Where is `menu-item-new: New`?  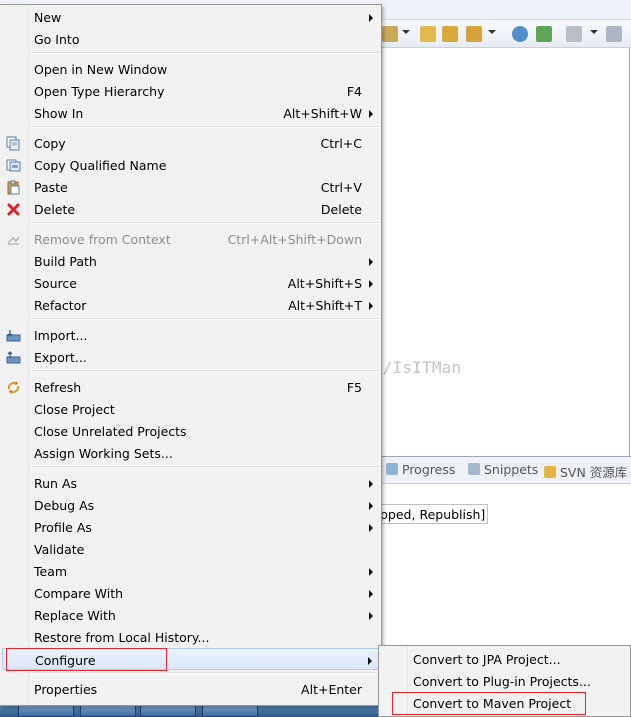
menu-item-new: New is located at coordinates (191, 17).